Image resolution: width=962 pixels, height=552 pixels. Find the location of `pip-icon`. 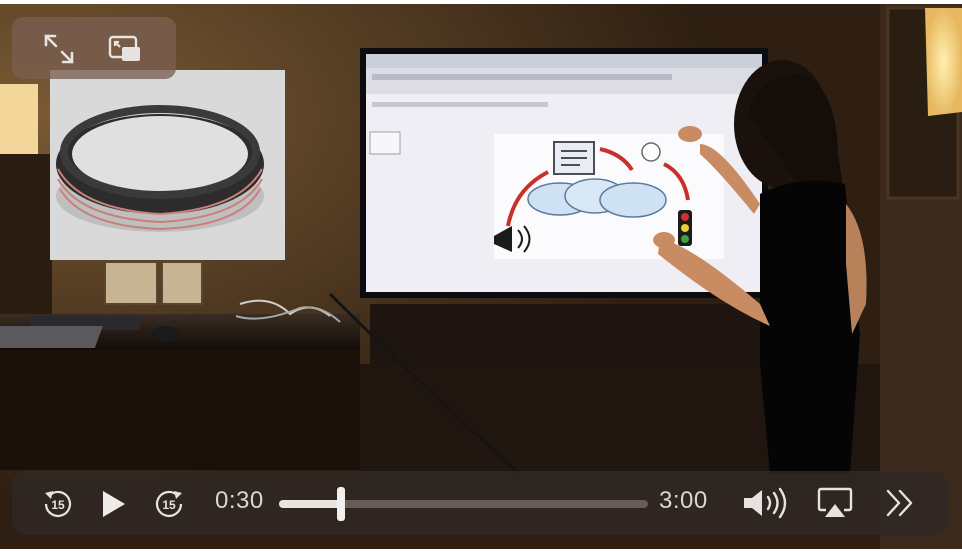

pip-icon is located at coordinates (124, 48).